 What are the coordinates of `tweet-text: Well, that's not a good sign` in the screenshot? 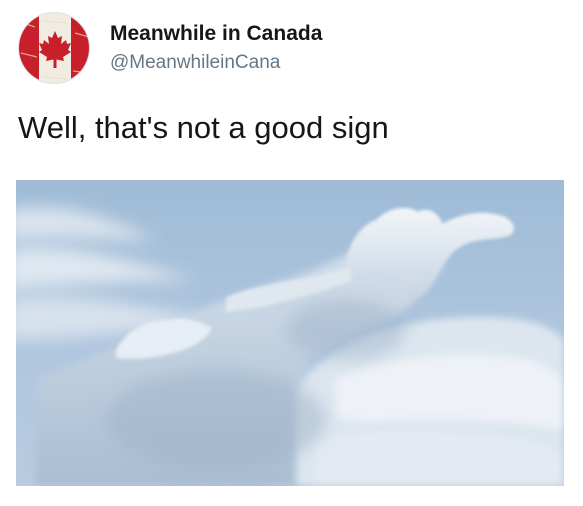 It's located at (203, 127).